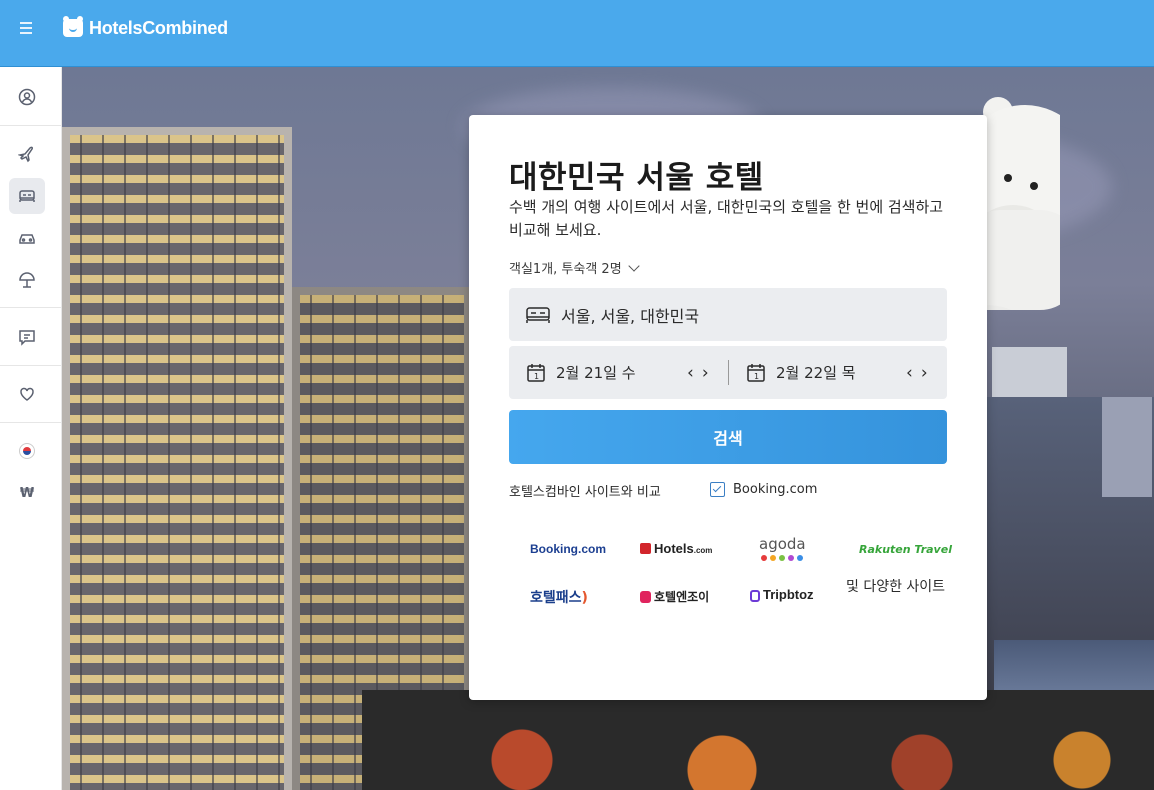 The width and height of the screenshot is (1154, 790). What do you see at coordinates (782, 548) in the screenshot?
I see `partner-logo-agoda: agoda` at bounding box center [782, 548].